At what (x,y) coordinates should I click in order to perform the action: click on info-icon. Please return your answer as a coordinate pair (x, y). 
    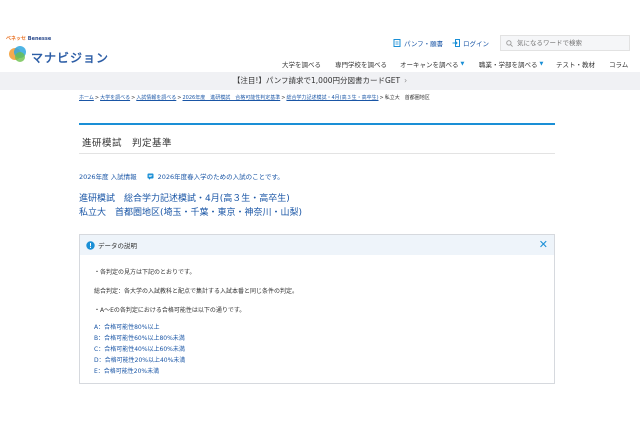
    Looking at the image, I should click on (90, 245).